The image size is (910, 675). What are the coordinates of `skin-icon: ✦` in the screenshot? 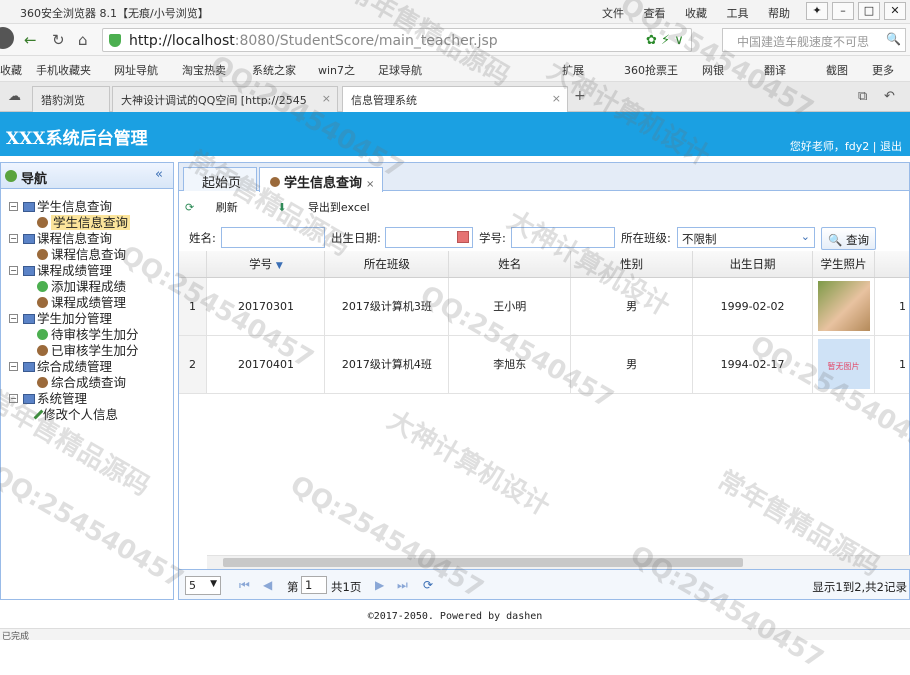 It's located at (817, 11).